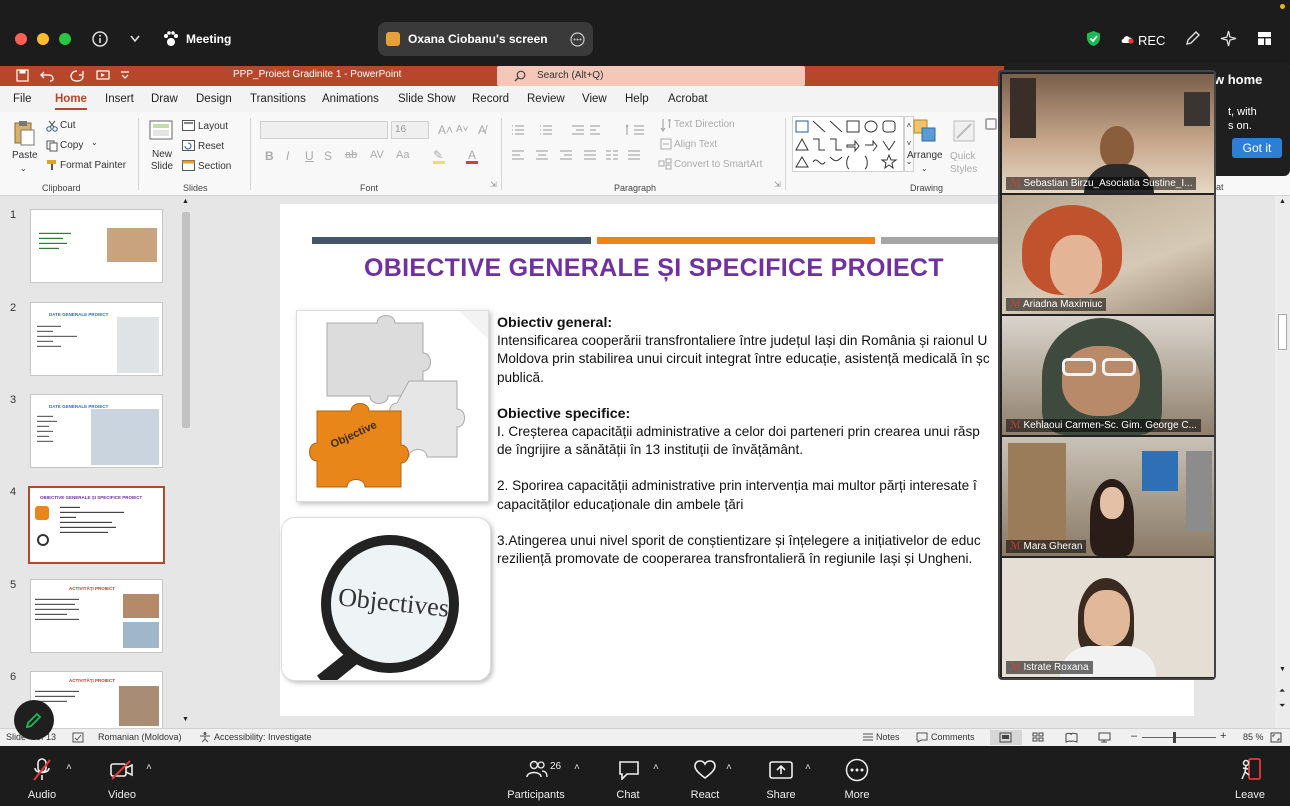 This screenshot has height=806, width=1290. I want to click on columns-icon, so click(624, 156).